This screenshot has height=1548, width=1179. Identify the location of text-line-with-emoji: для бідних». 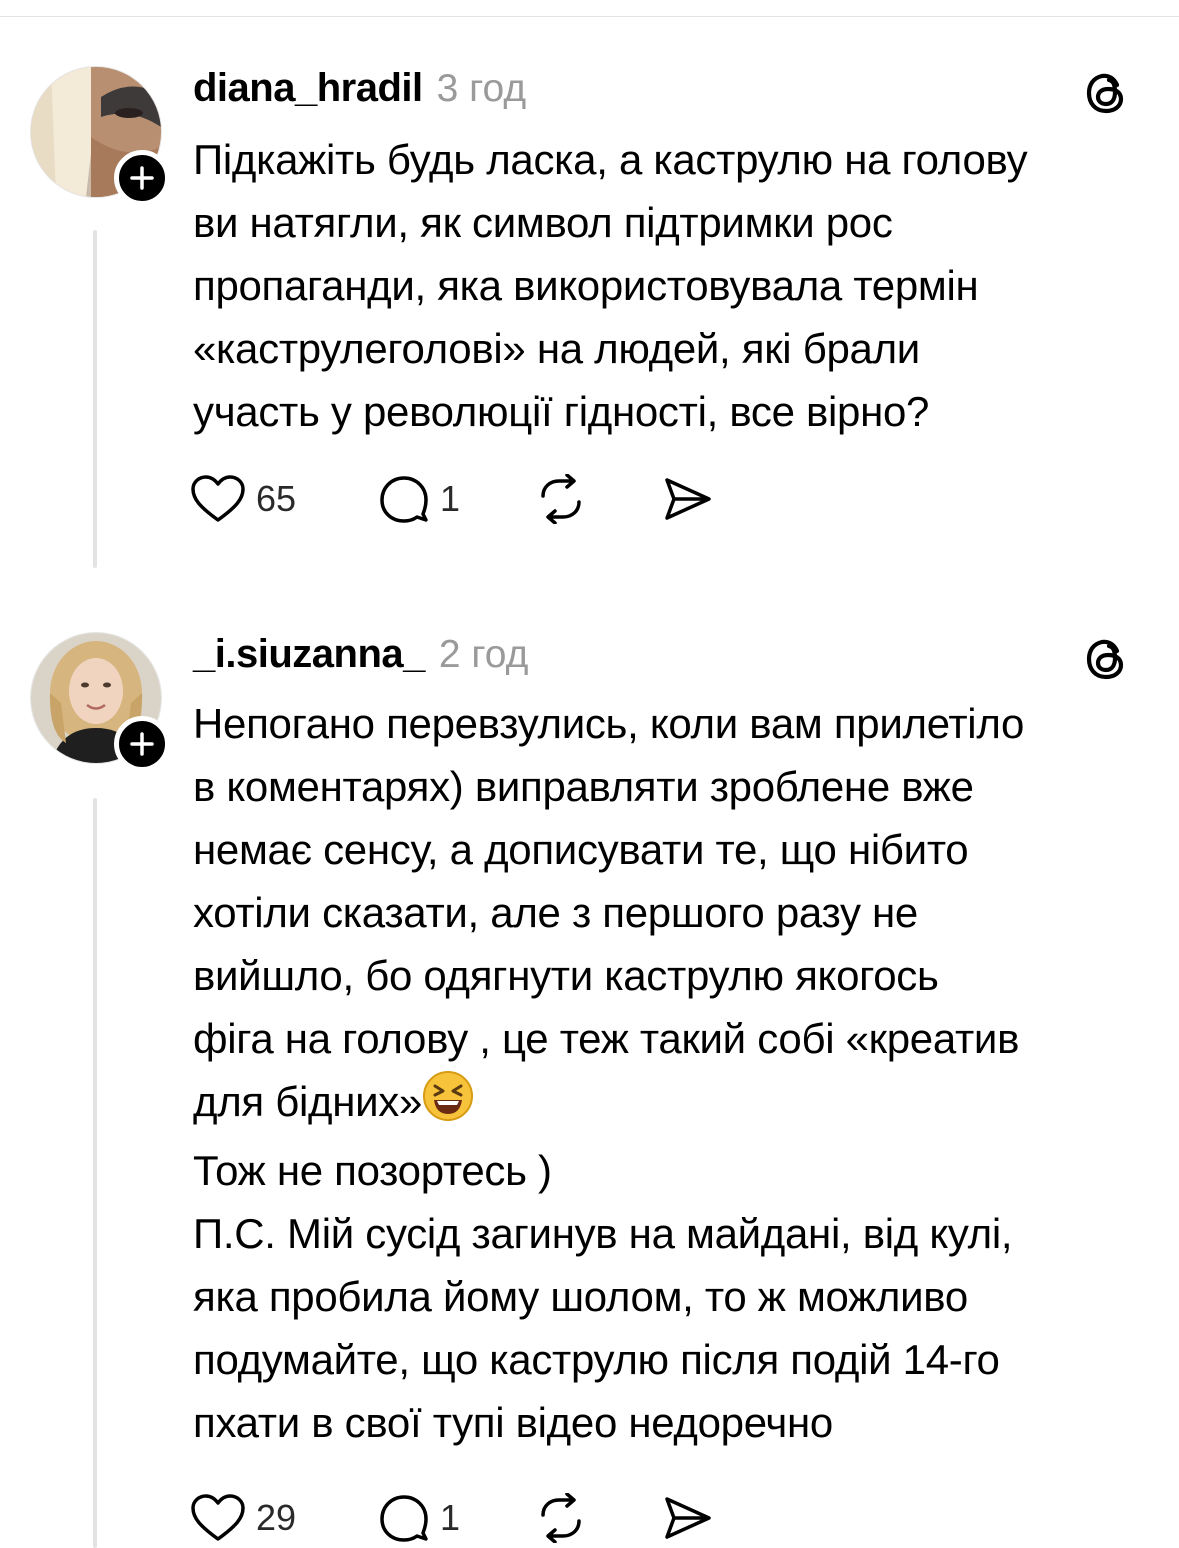
(673, 1104).